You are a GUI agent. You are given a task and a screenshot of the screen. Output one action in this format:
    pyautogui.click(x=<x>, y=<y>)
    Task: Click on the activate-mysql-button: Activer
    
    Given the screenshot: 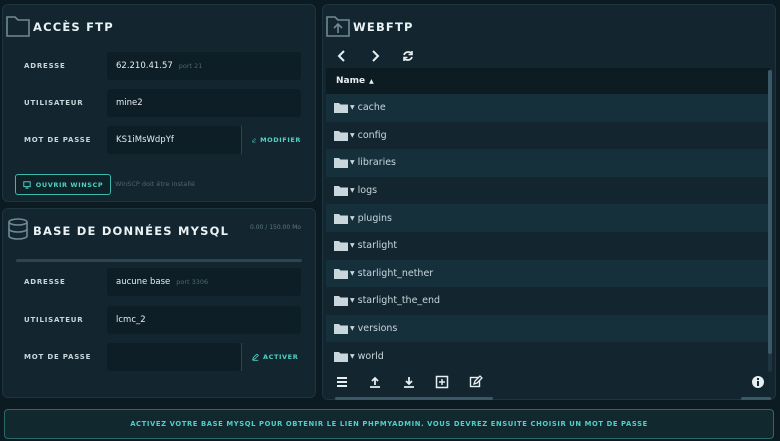 What is the action you would take?
    pyautogui.click(x=271, y=357)
    